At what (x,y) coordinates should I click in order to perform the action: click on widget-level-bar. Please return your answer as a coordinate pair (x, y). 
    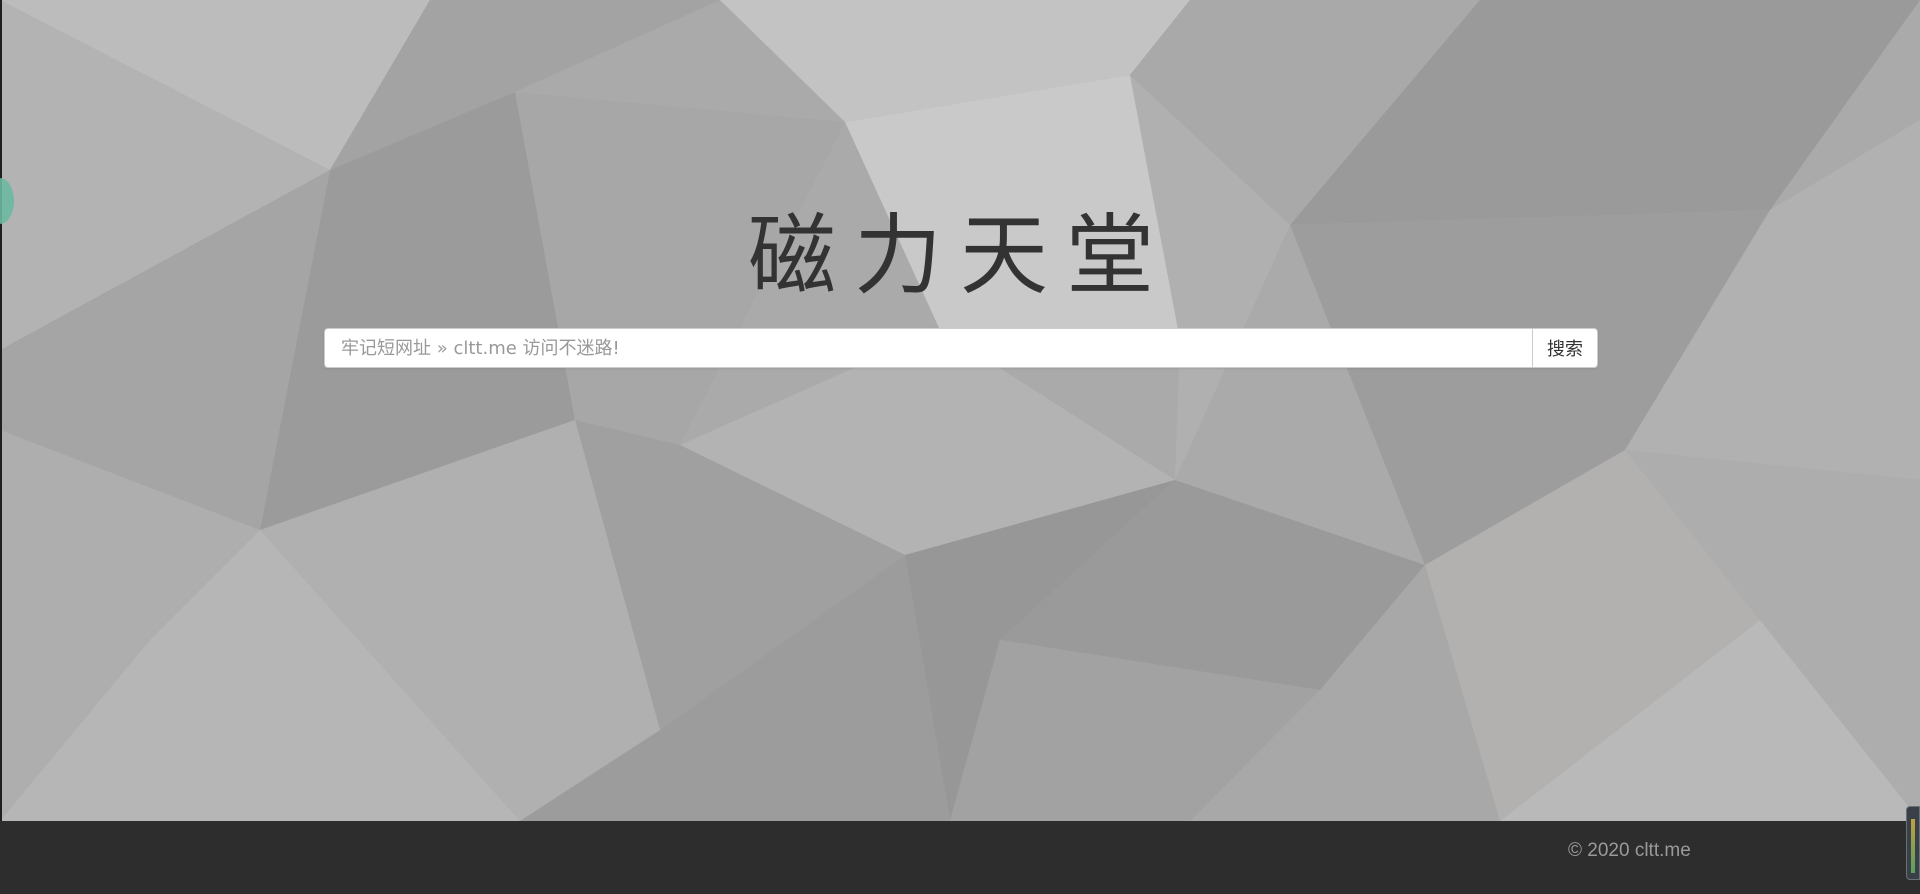
    Looking at the image, I should click on (1913, 846).